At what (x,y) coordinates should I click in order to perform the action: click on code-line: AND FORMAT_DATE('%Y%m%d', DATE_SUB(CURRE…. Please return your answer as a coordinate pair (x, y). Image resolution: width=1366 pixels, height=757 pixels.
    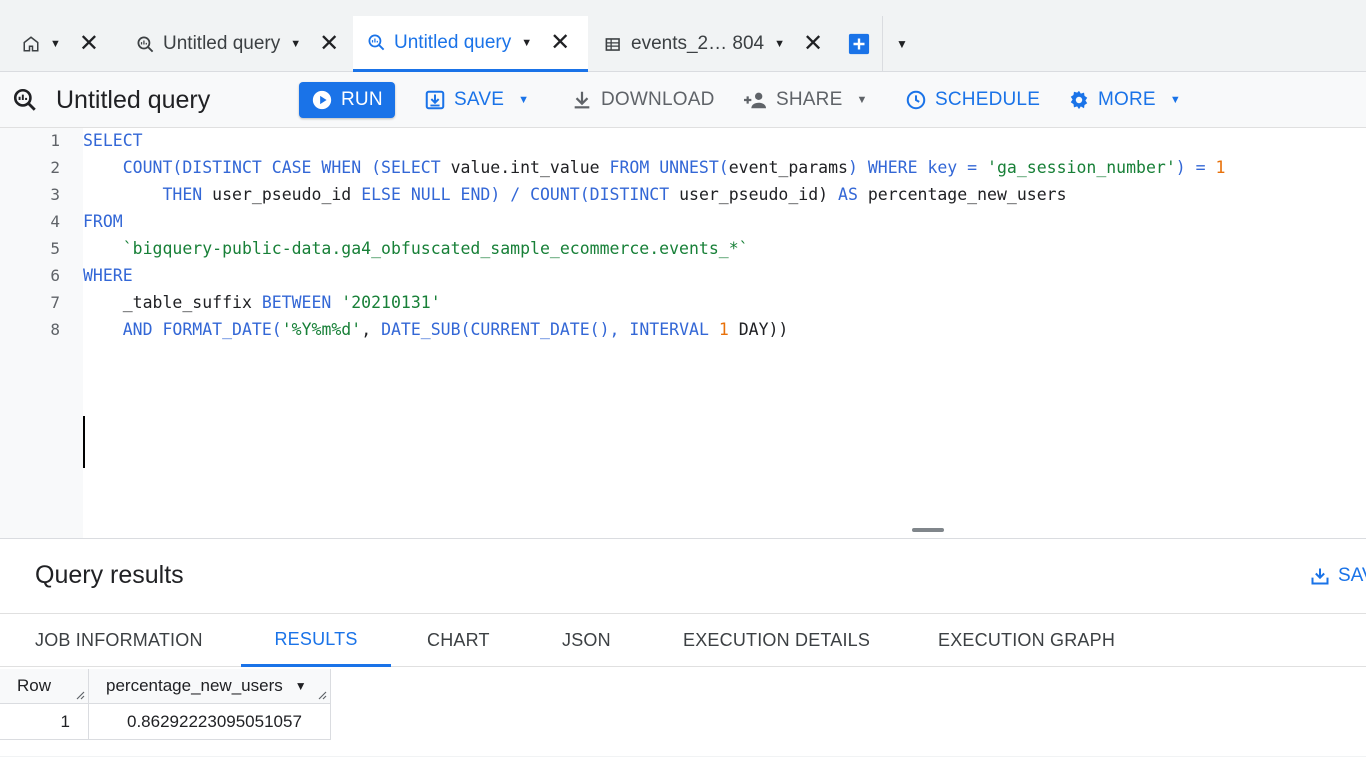
    Looking at the image, I should click on (436, 329).